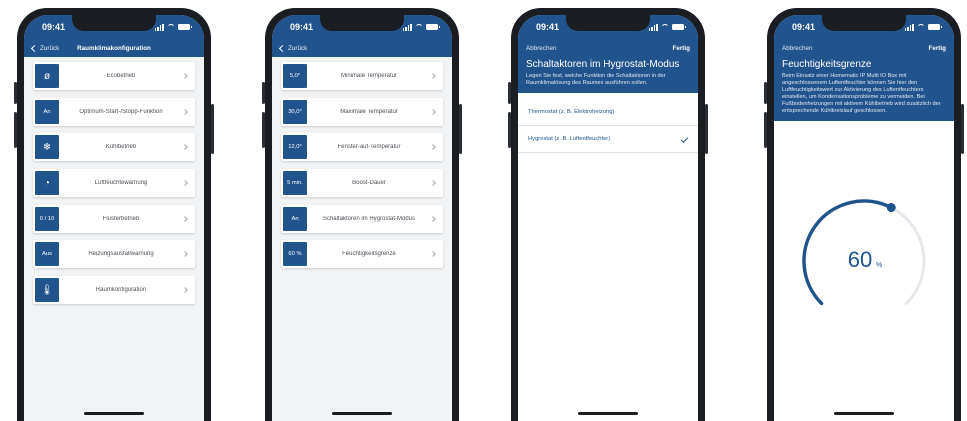 The height and width of the screenshot is (421, 967). I want to click on snowflake-icon: ❄, so click(47, 147).